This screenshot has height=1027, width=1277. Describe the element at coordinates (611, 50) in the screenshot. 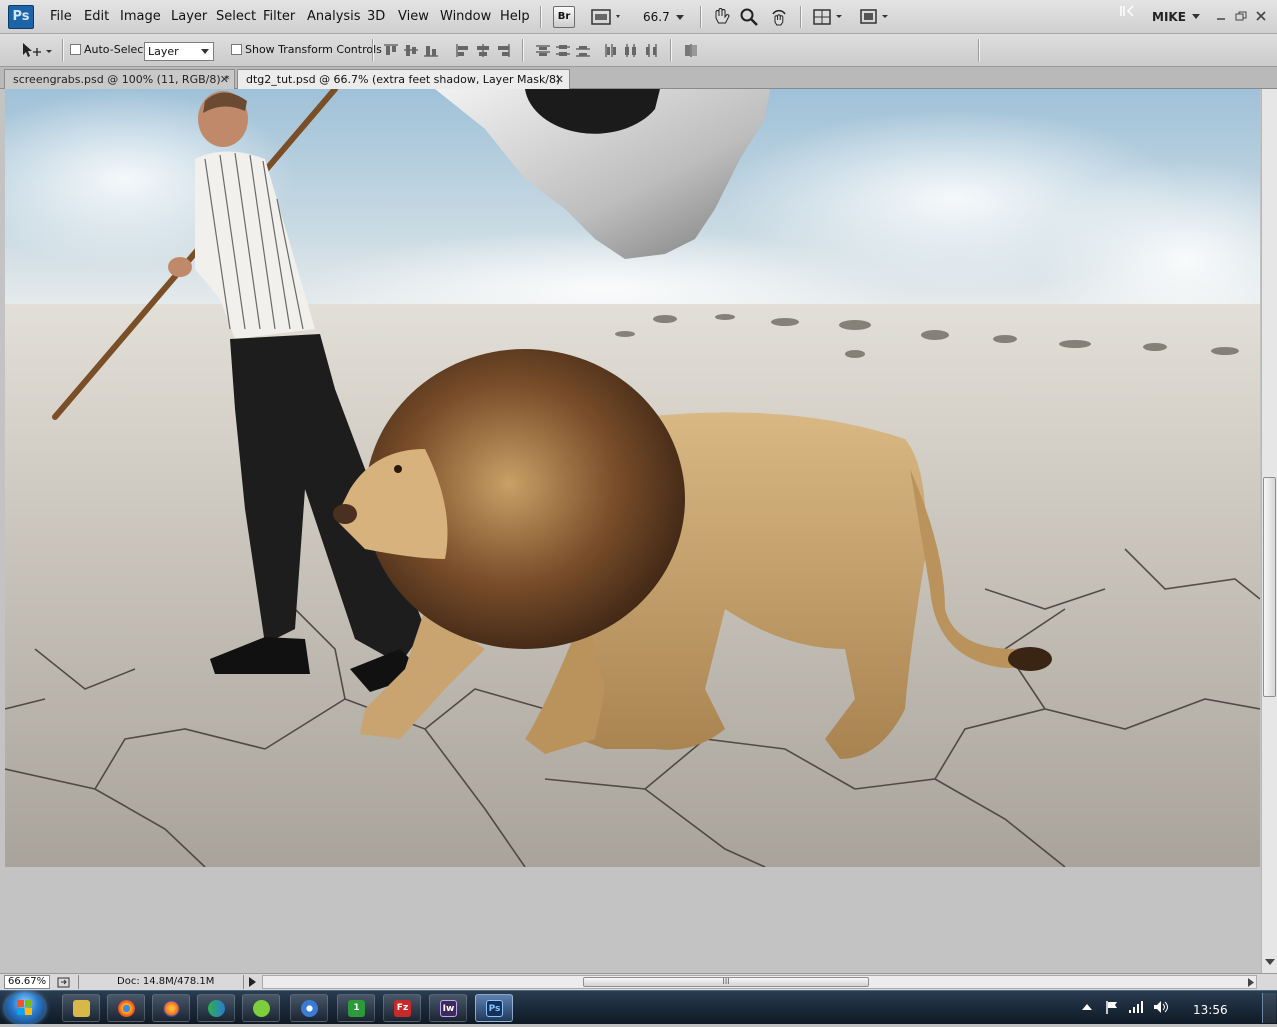

I see `distribute-left-edges-icon` at that location.